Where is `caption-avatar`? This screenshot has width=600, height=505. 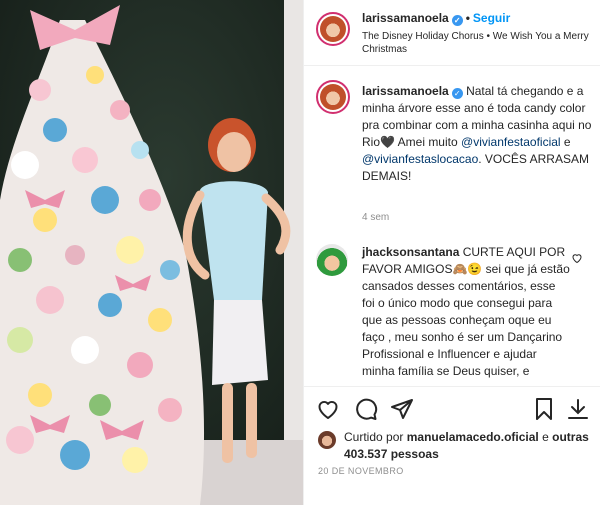 caption-avatar is located at coordinates (333, 97).